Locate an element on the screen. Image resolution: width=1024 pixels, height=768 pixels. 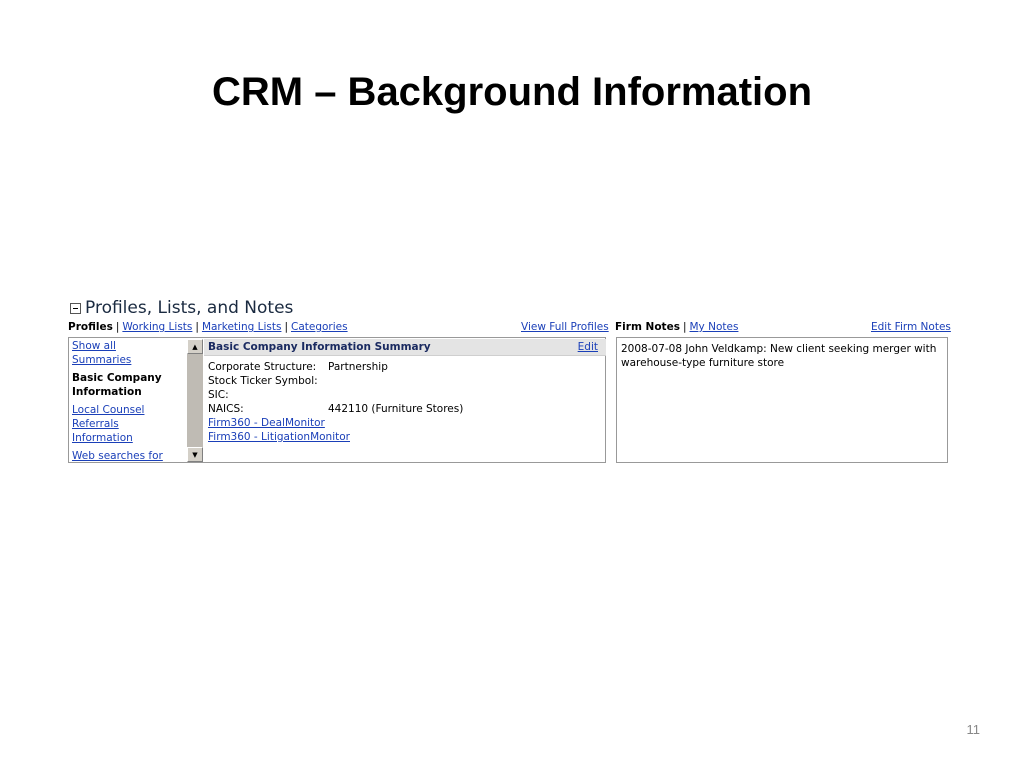
field-label: SIC: is located at coordinates (218, 395).